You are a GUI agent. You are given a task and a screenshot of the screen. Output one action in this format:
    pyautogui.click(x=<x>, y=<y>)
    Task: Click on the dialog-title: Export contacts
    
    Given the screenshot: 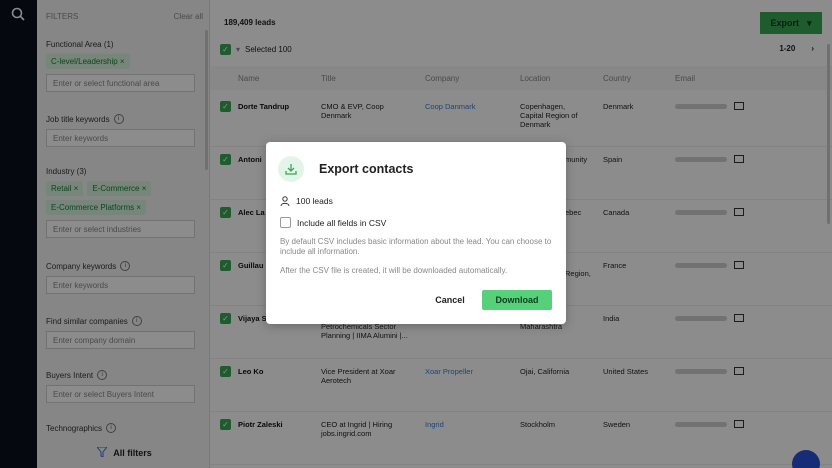 What is the action you would take?
    pyautogui.click(x=366, y=169)
    